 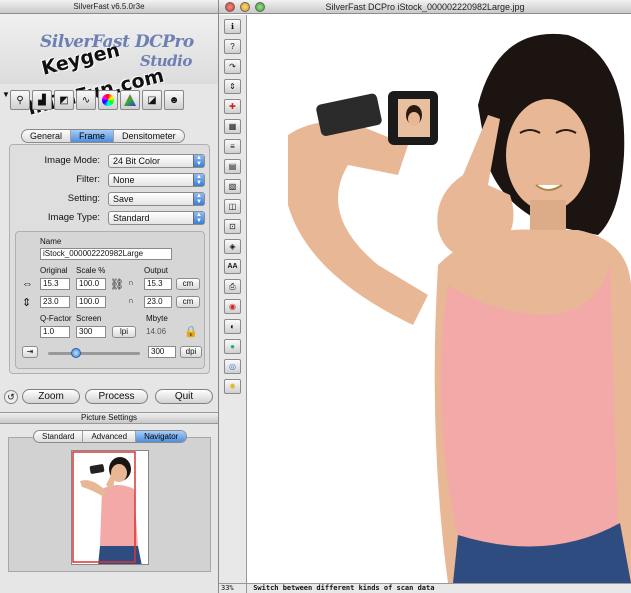 What do you see at coordinates (156, 199) in the screenshot?
I see `setting-select: Save ▲ ▼` at bounding box center [156, 199].